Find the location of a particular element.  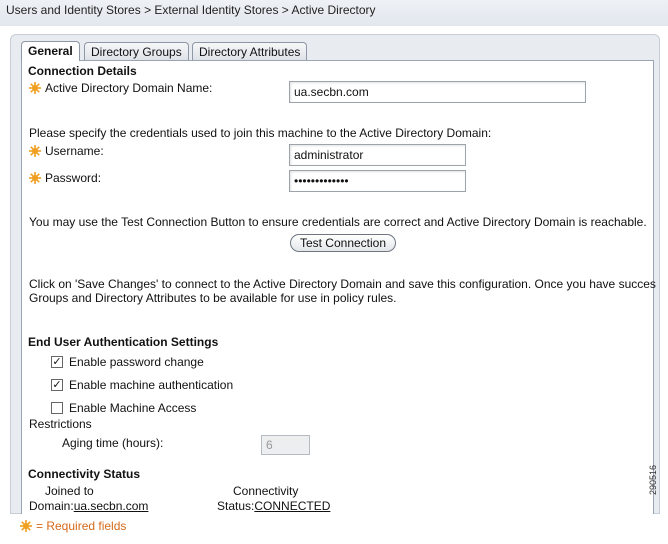

domain-name-input: ua.secbn.com is located at coordinates (437, 92).